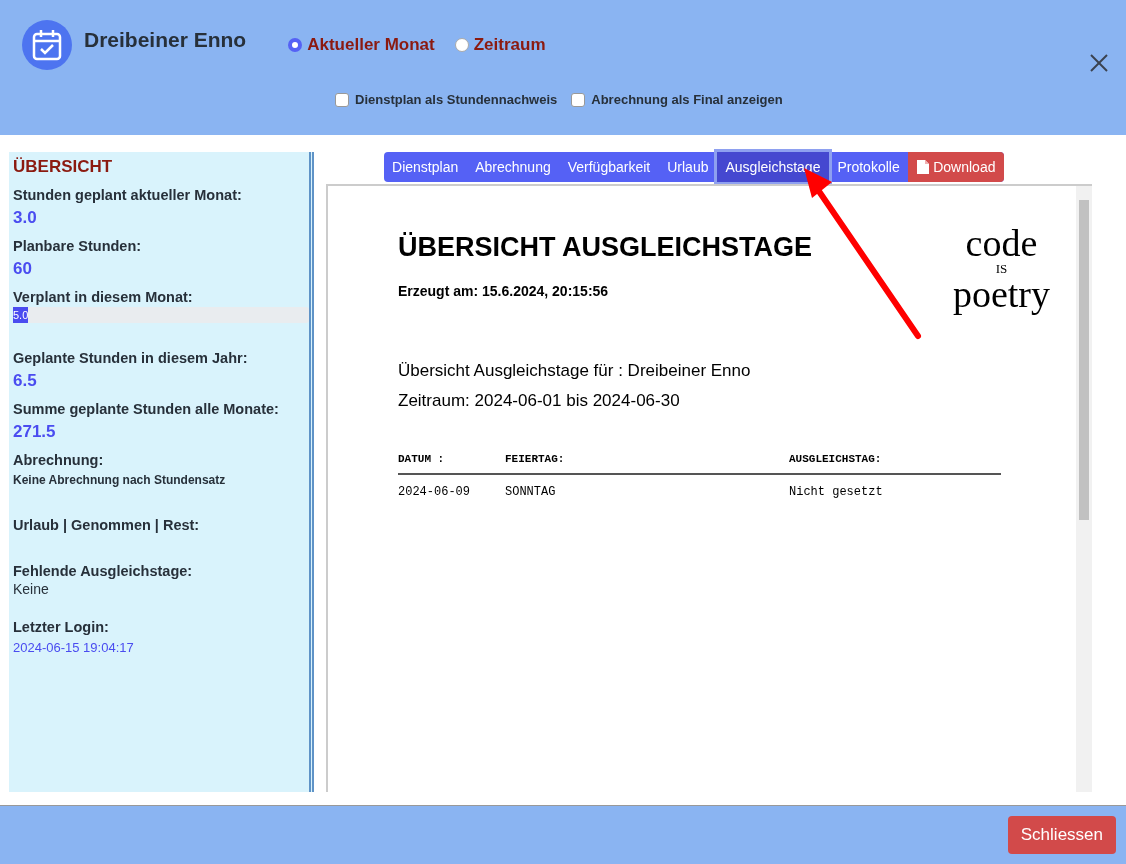 The height and width of the screenshot is (864, 1126). Describe the element at coordinates (1061, 835) in the screenshot. I see `close-button: Schliessen` at that location.